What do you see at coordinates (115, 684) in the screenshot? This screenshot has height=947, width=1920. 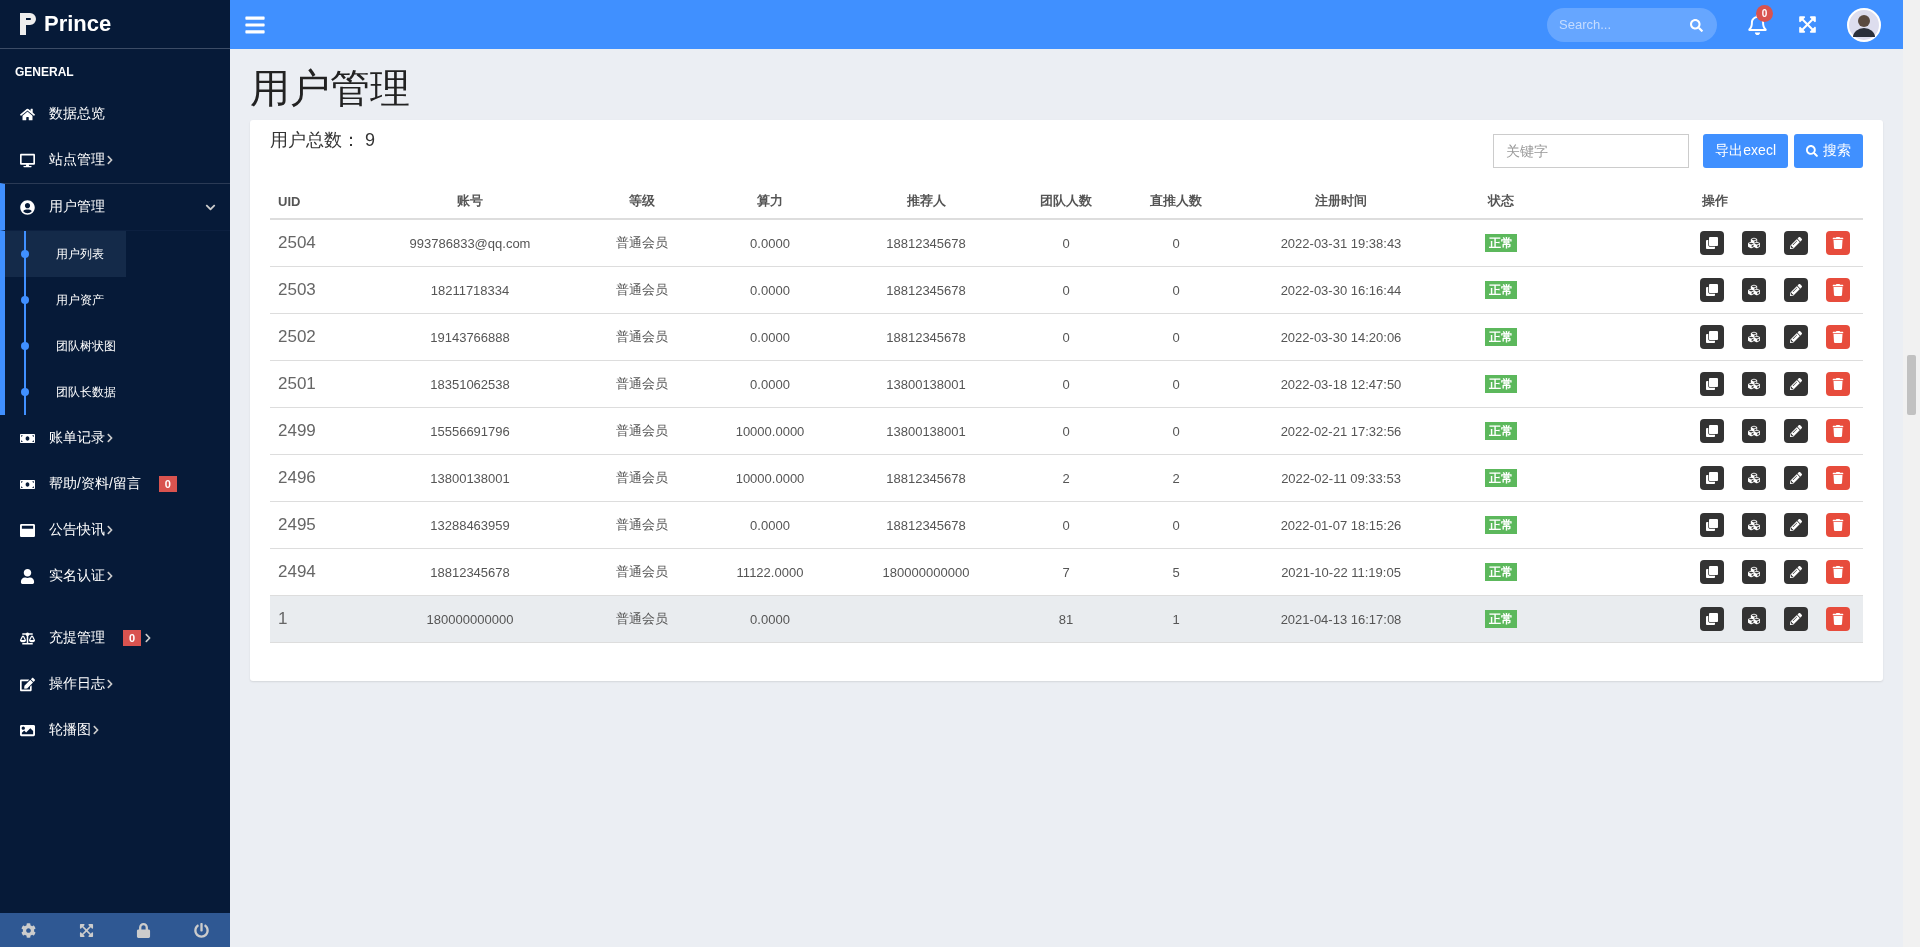 I see `sidebar-item: 操作日志` at bounding box center [115, 684].